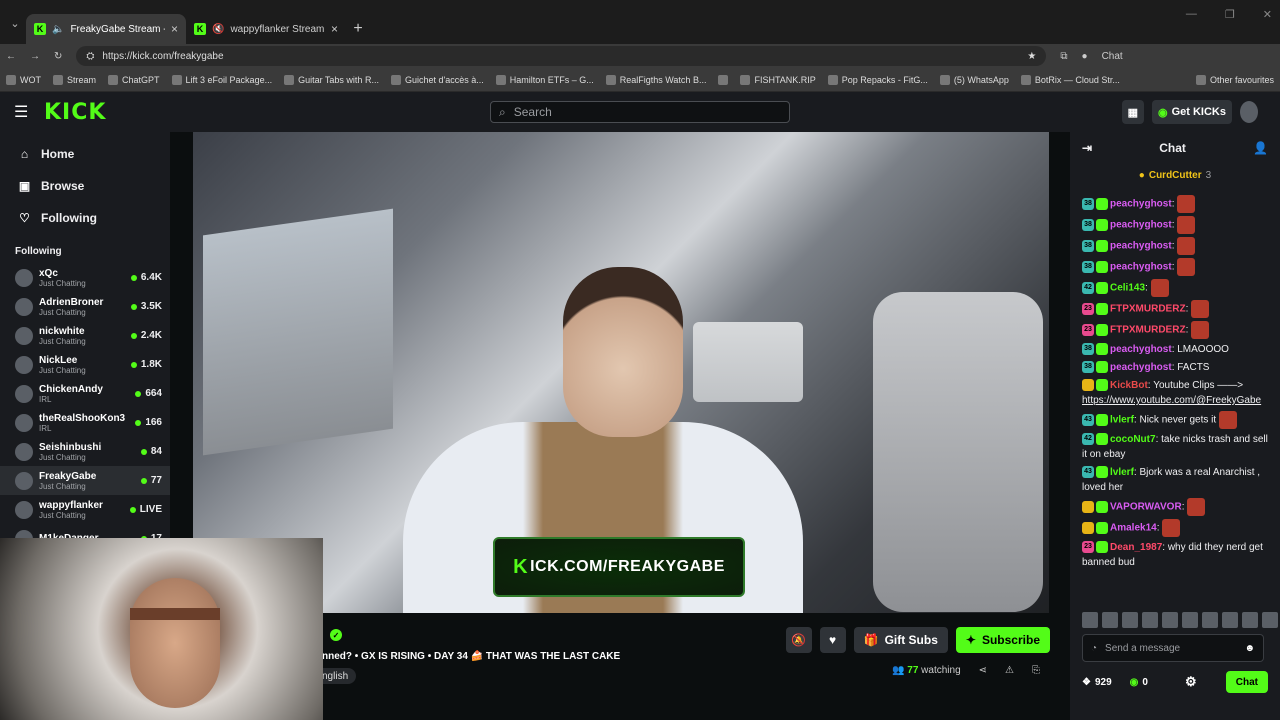 This screenshot has height=720, width=1280. What do you see at coordinates (1087, 148) in the screenshot?
I see `collapse-chat-icon: ⇥` at bounding box center [1087, 148].